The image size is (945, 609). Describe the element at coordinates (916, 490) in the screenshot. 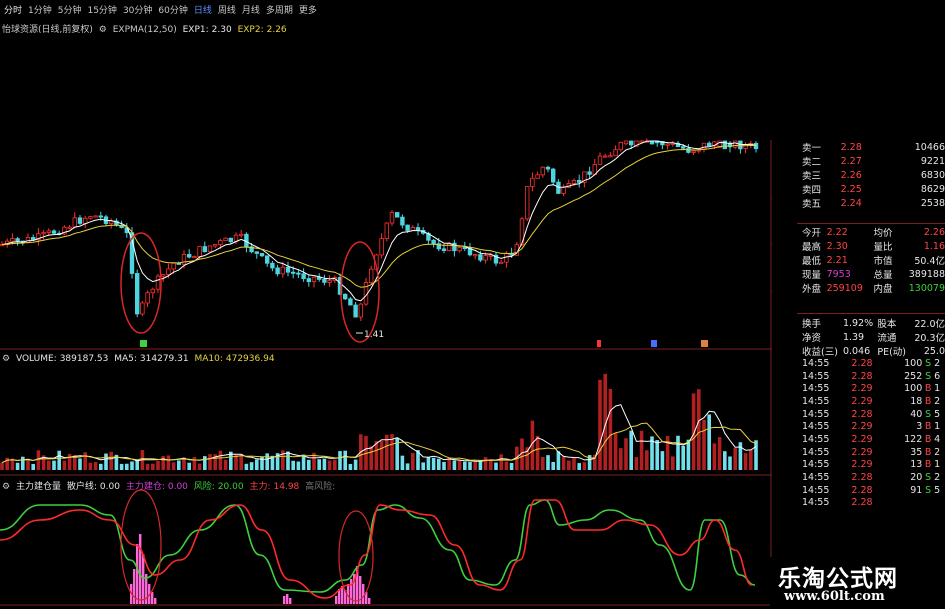

I see `tick-volume: 91` at that location.